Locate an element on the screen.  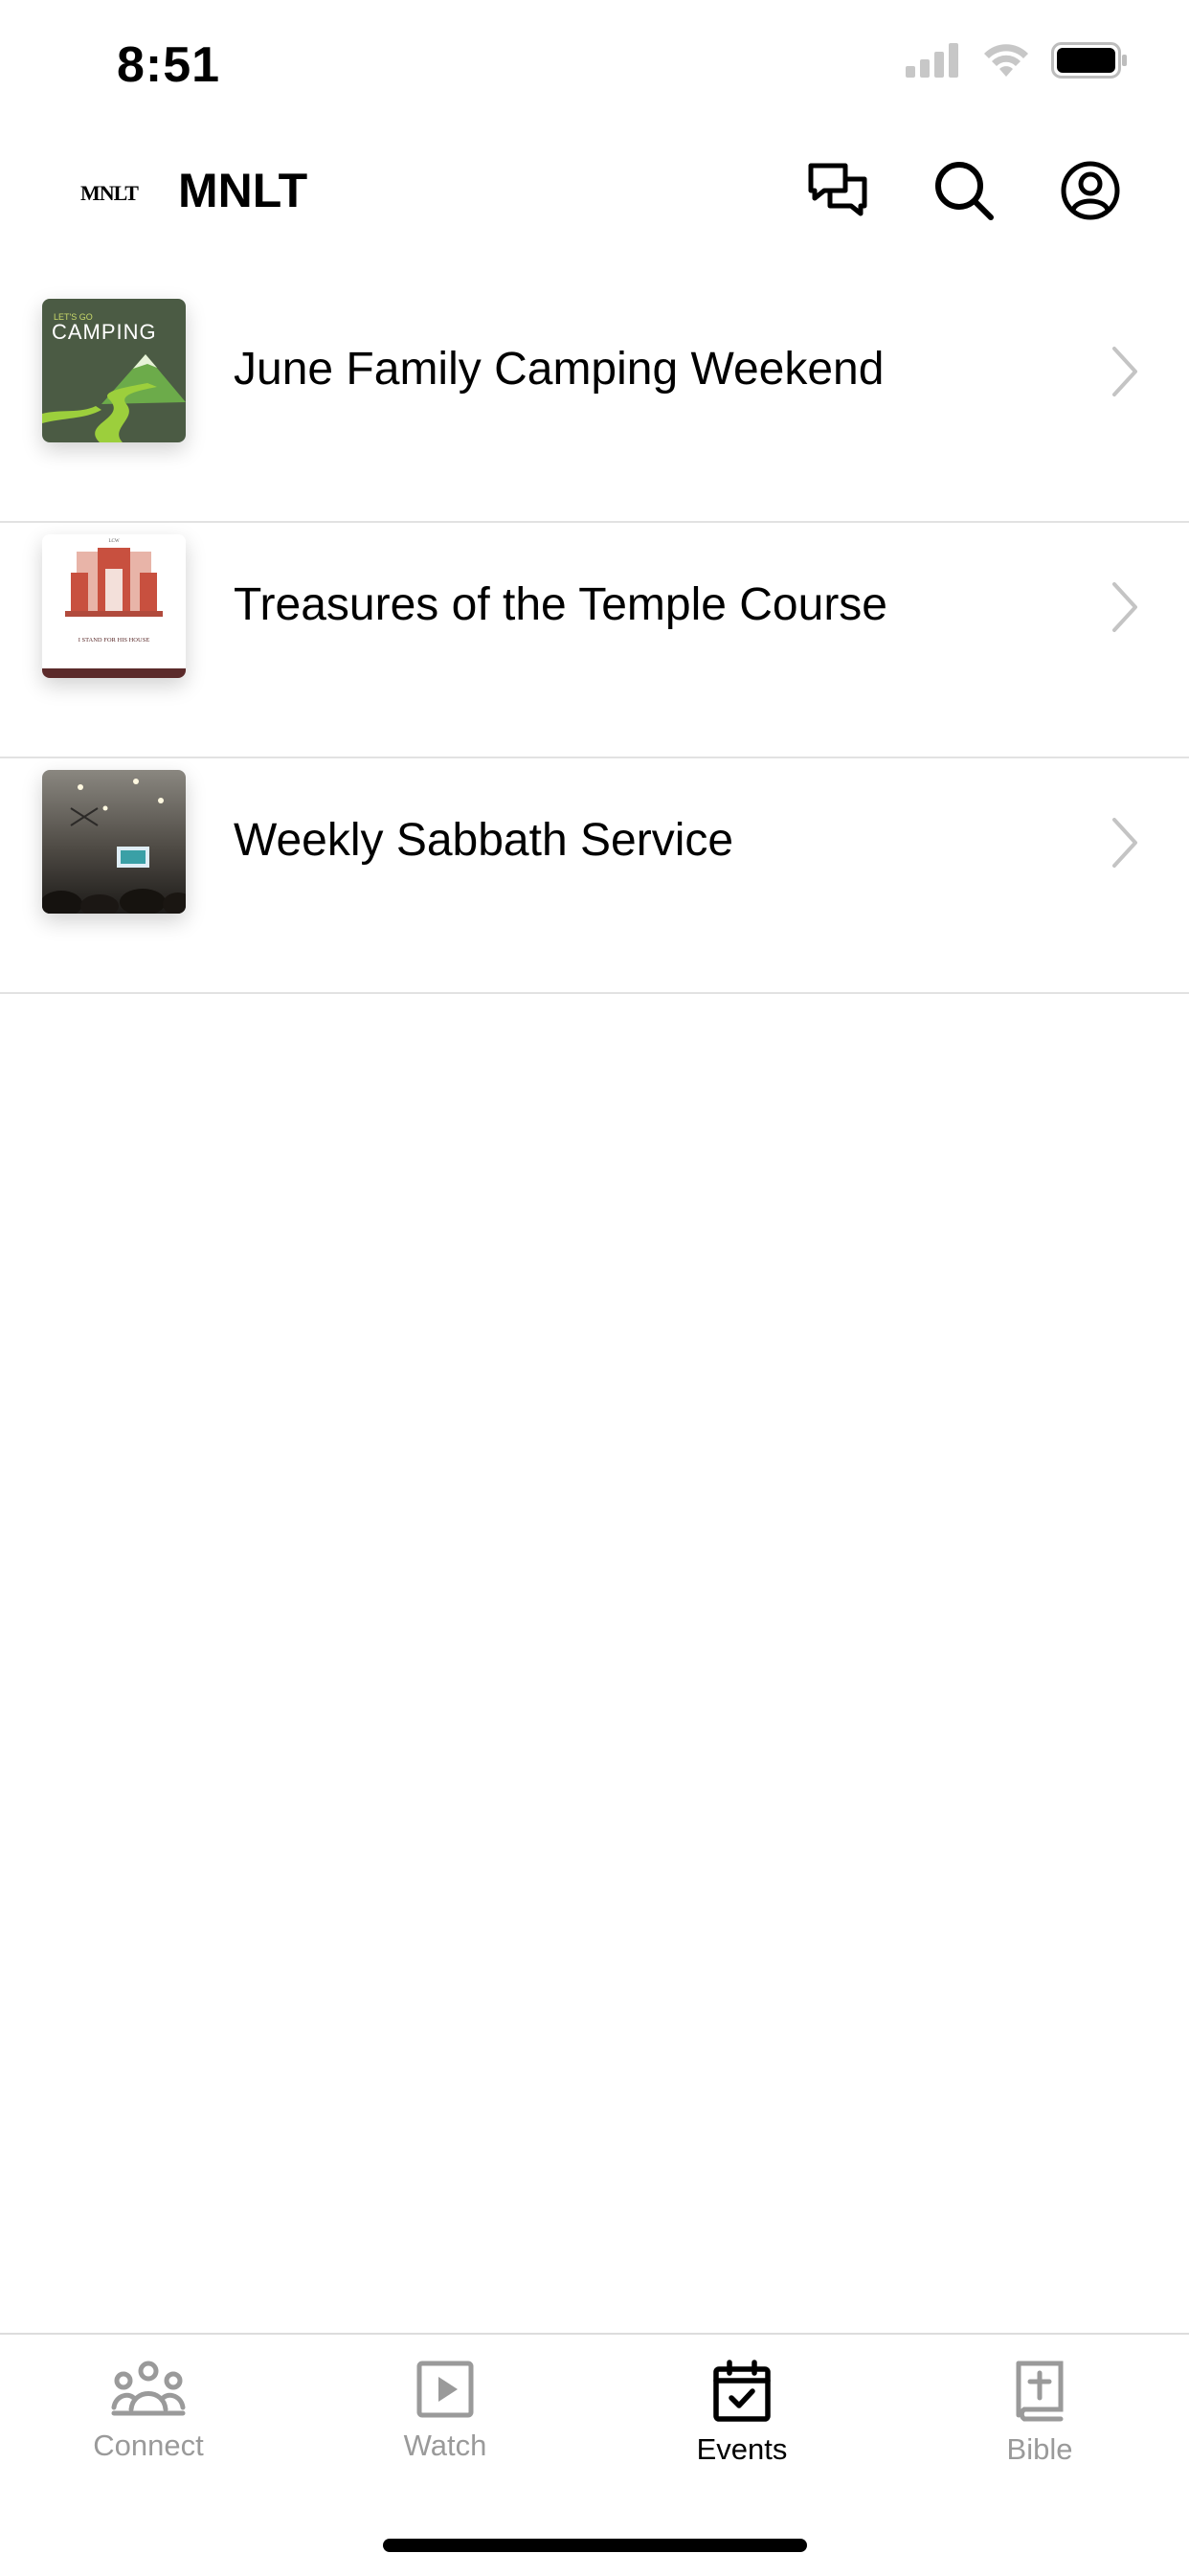
event-title: June Family Camping Weekend is located at coordinates (559, 369).